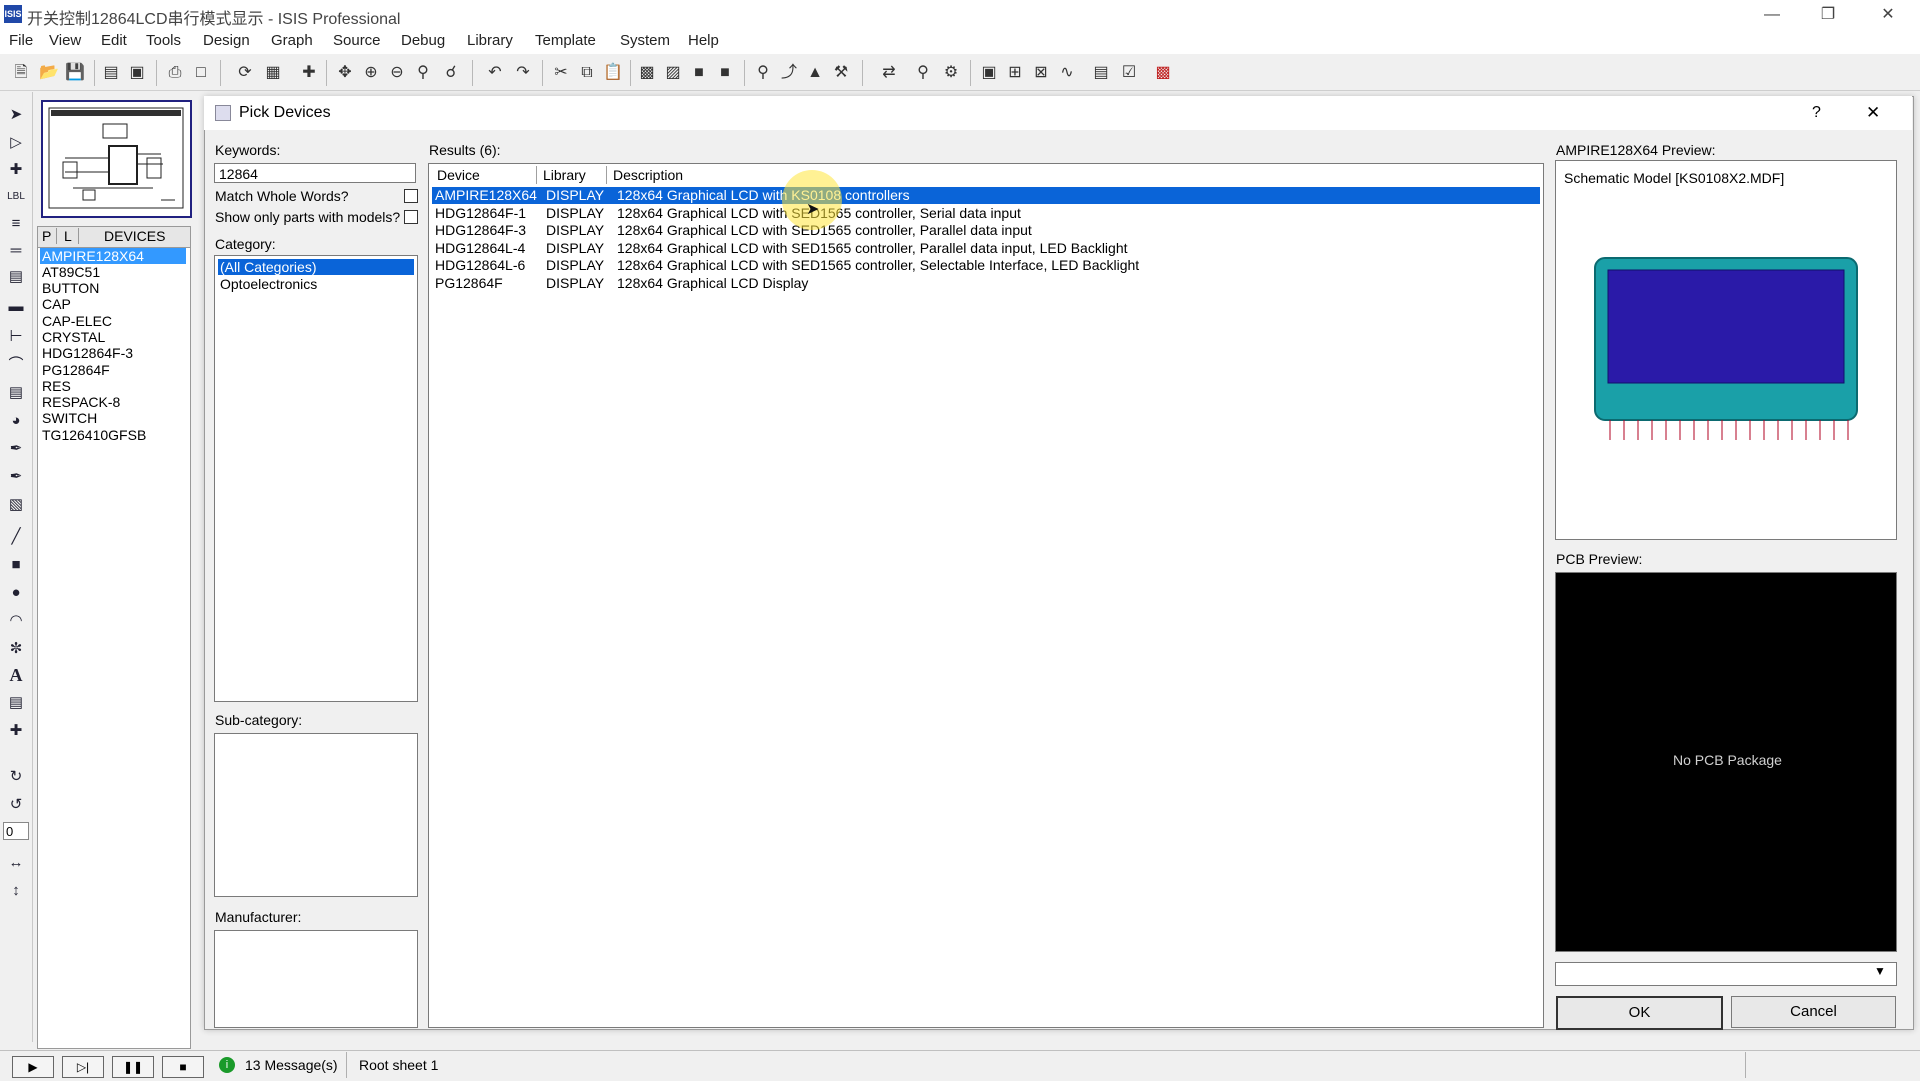  Describe the element at coordinates (113, 386) in the screenshot. I see `device-list-item: RES` at that location.